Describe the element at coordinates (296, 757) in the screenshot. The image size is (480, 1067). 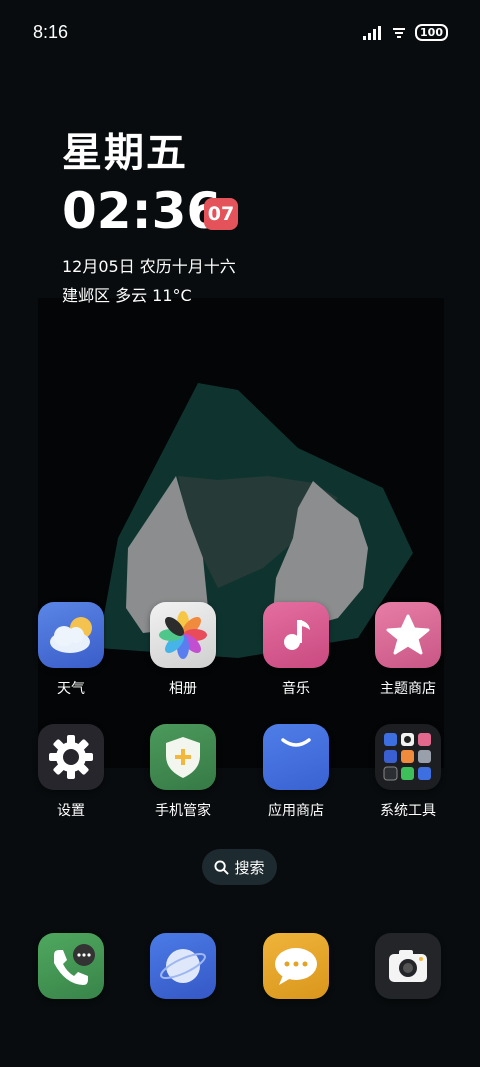
I see `store-bag-icon` at that location.